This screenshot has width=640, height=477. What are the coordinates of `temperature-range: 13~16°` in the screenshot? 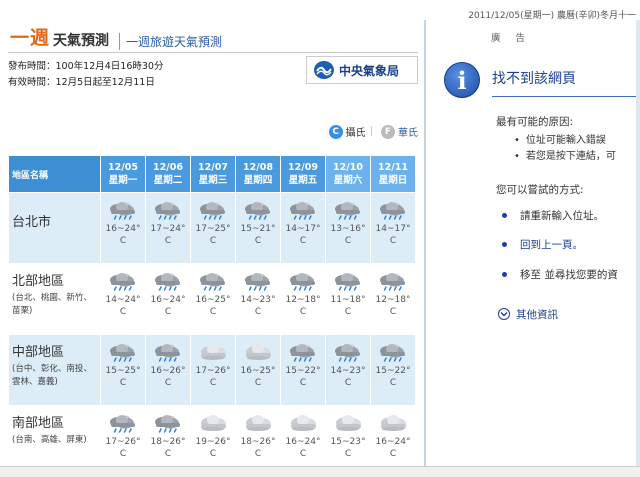 It's located at (348, 229).